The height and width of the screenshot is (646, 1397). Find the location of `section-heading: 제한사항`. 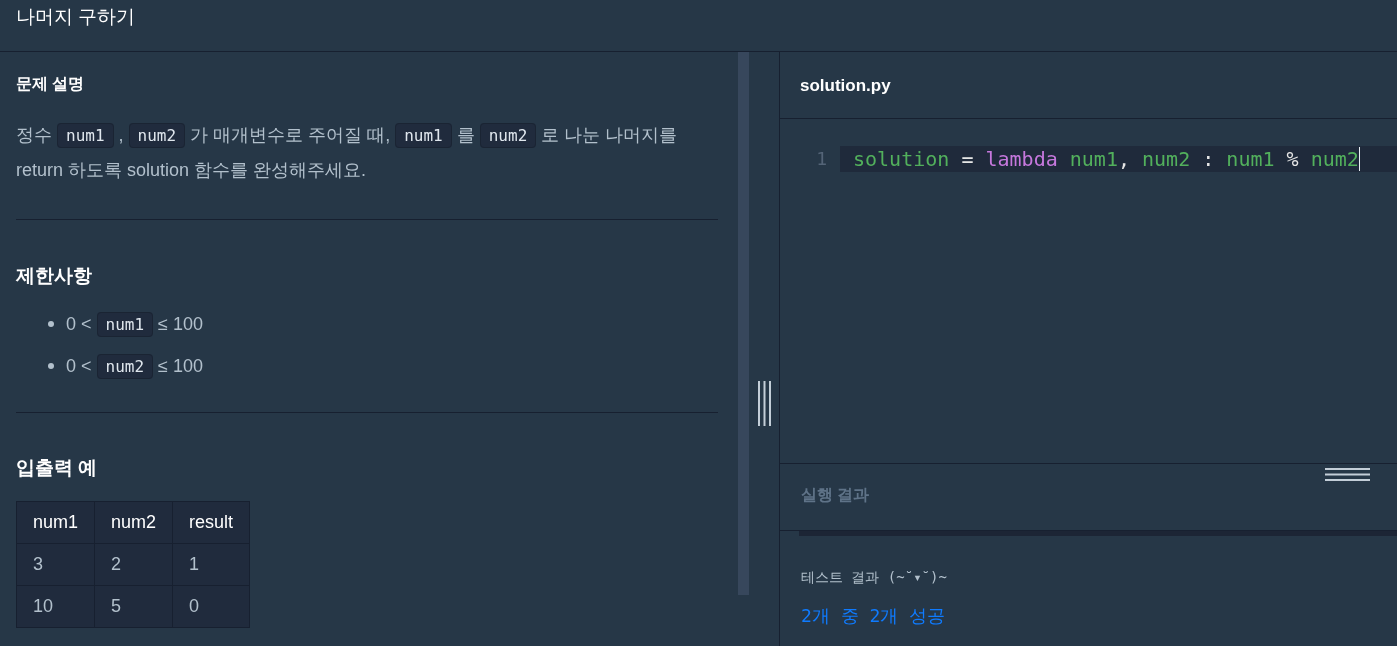

section-heading: 제한사항 is located at coordinates (54, 276).